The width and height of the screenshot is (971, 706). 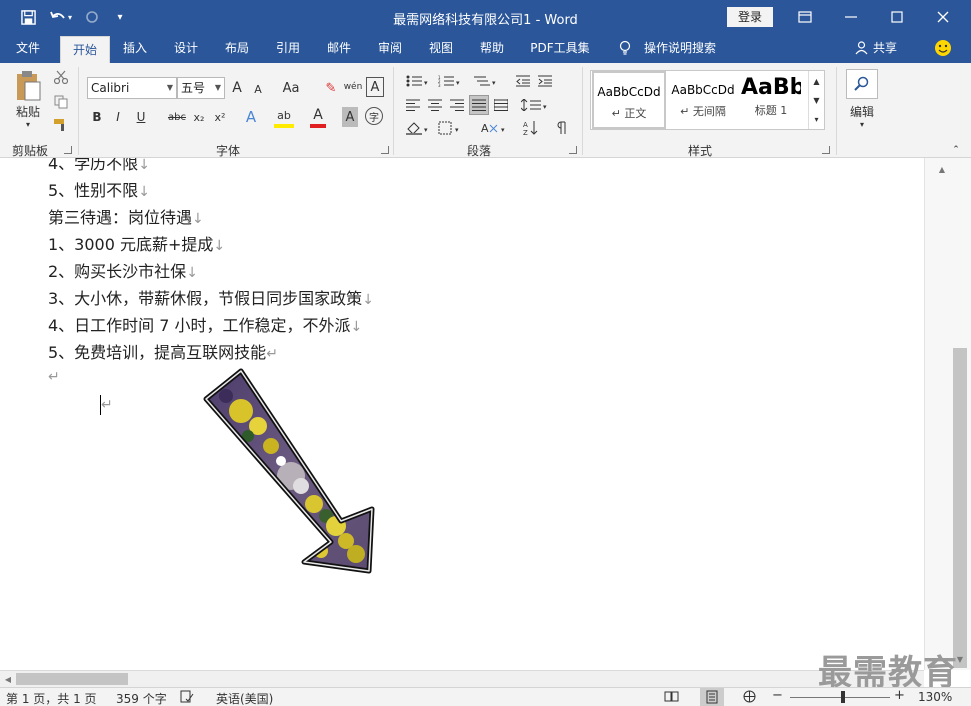 What do you see at coordinates (750, 17) in the screenshot?
I see `login-button: 登录` at bounding box center [750, 17].